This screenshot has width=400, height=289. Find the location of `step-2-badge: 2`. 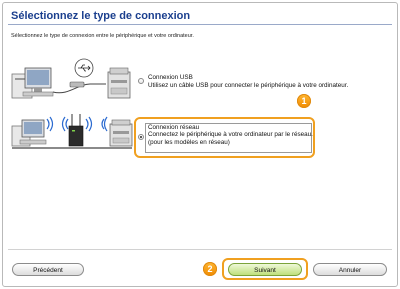

step-2-badge: 2 is located at coordinates (210, 269).